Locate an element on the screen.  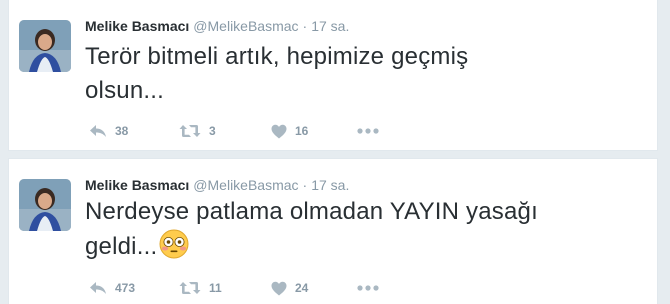
reply-button: 473 is located at coordinates (112, 288).